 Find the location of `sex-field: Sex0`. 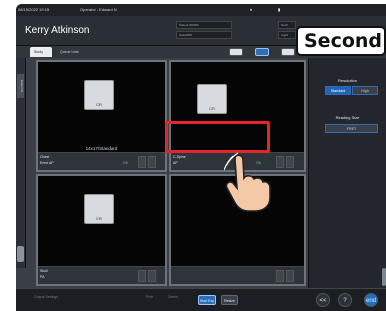

sex-field: Sex0 is located at coordinates (287, 25).